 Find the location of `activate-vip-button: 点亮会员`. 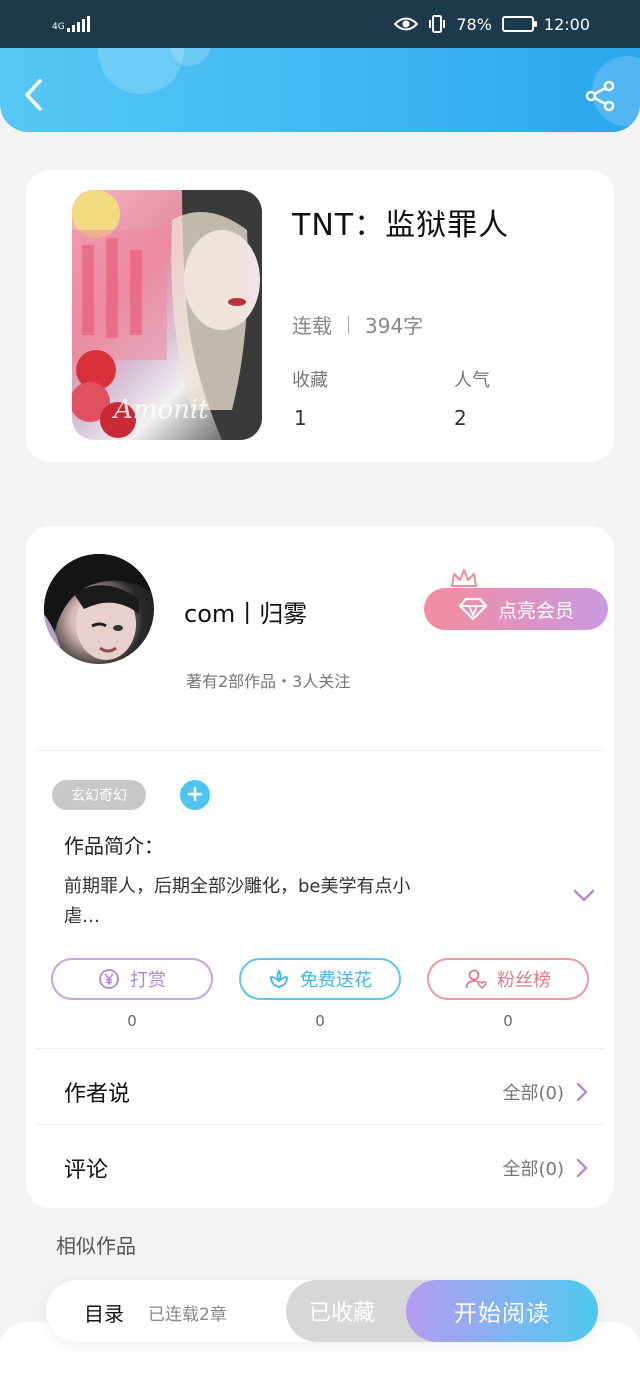

activate-vip-button: 点亮会员 is located at coordinates (516, 609).